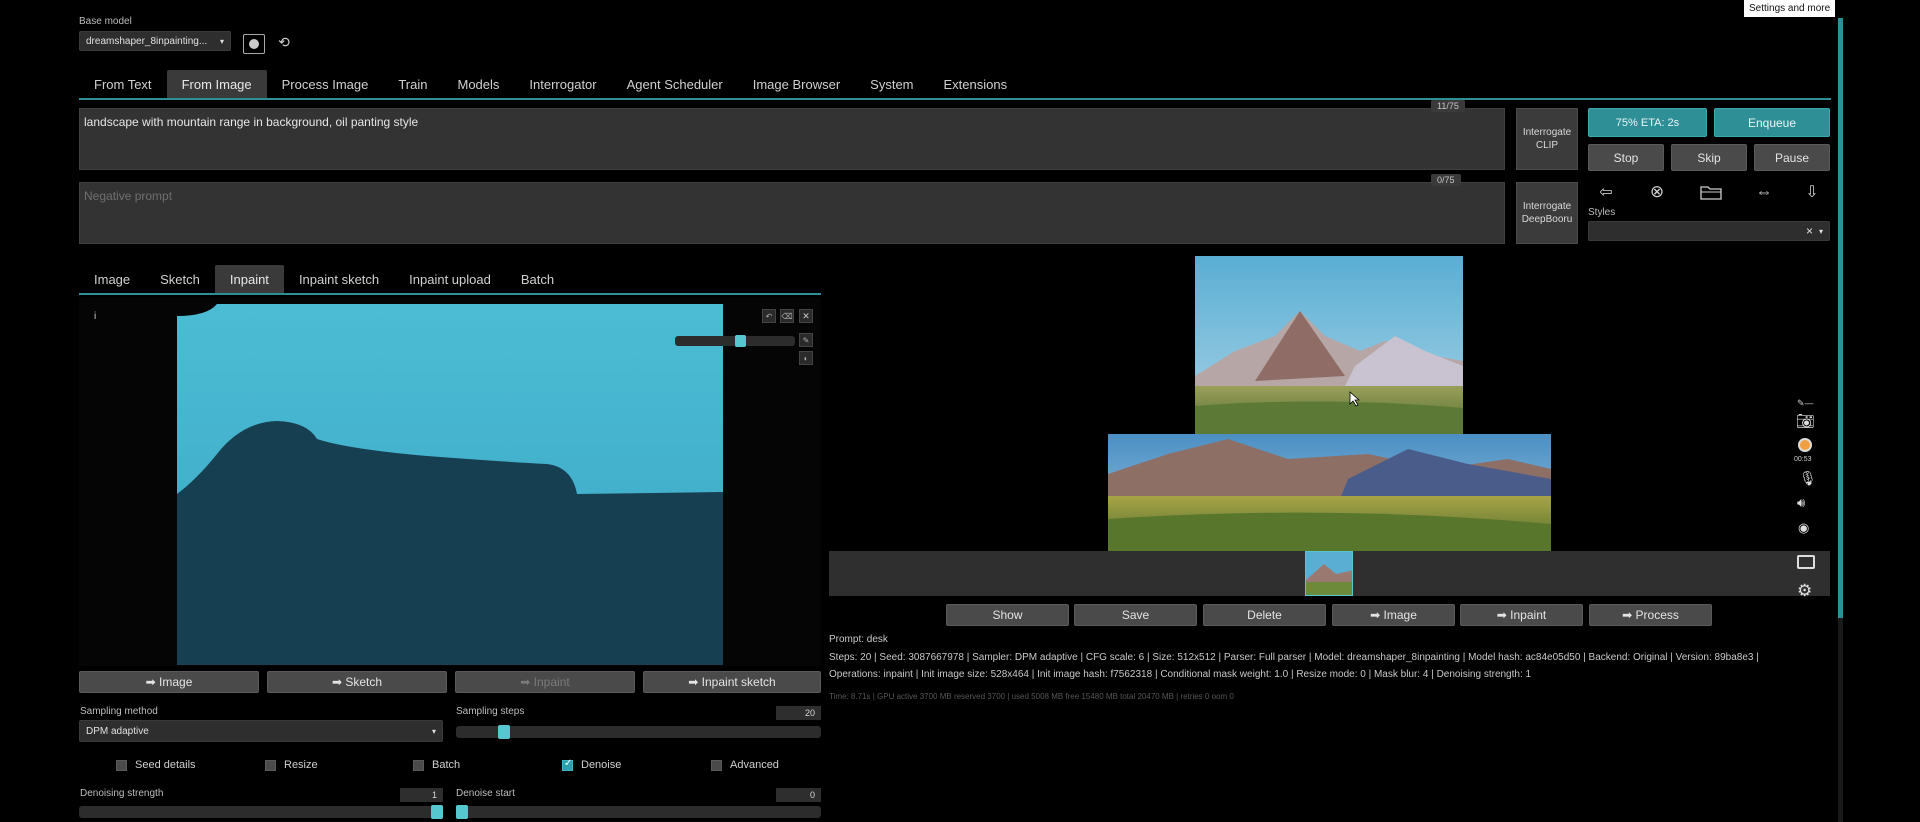  I want to click on pin-icon: ✎—, so click(1805, 403).